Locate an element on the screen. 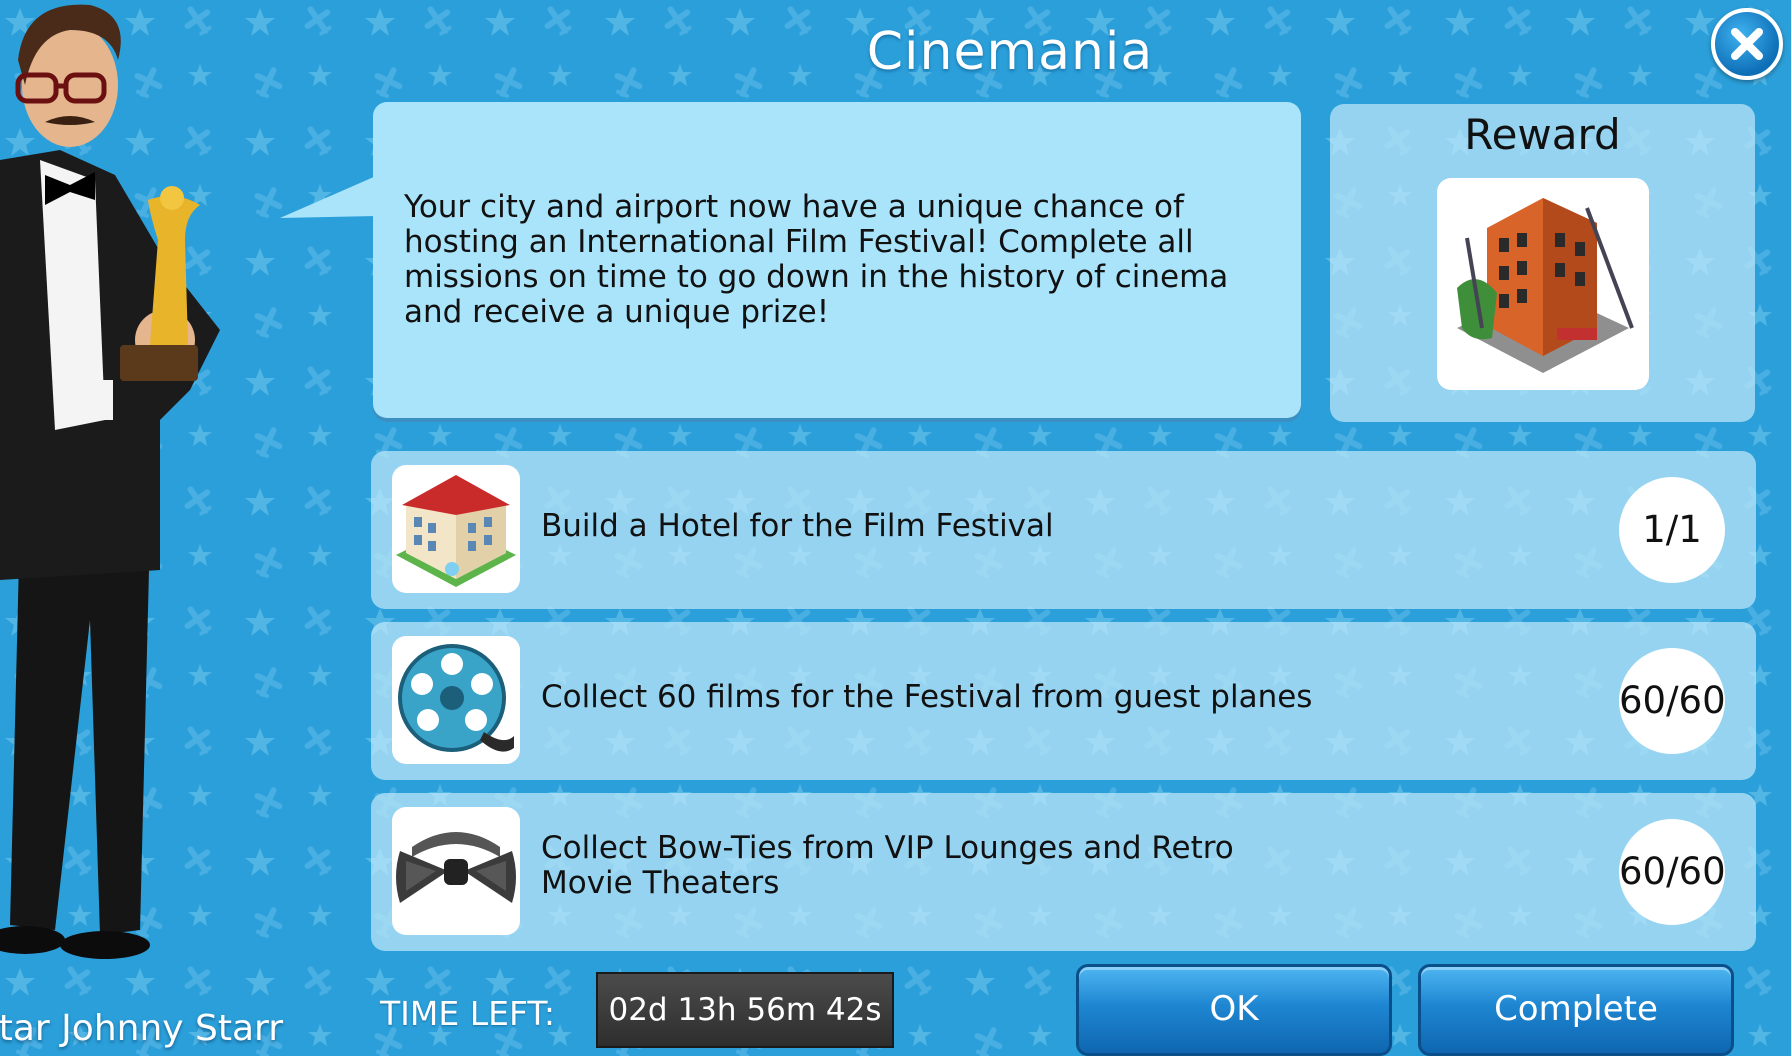 The image size is (1791, 1056). time-left-label: TIME LEFT: is located at coordinates (467, 1013).